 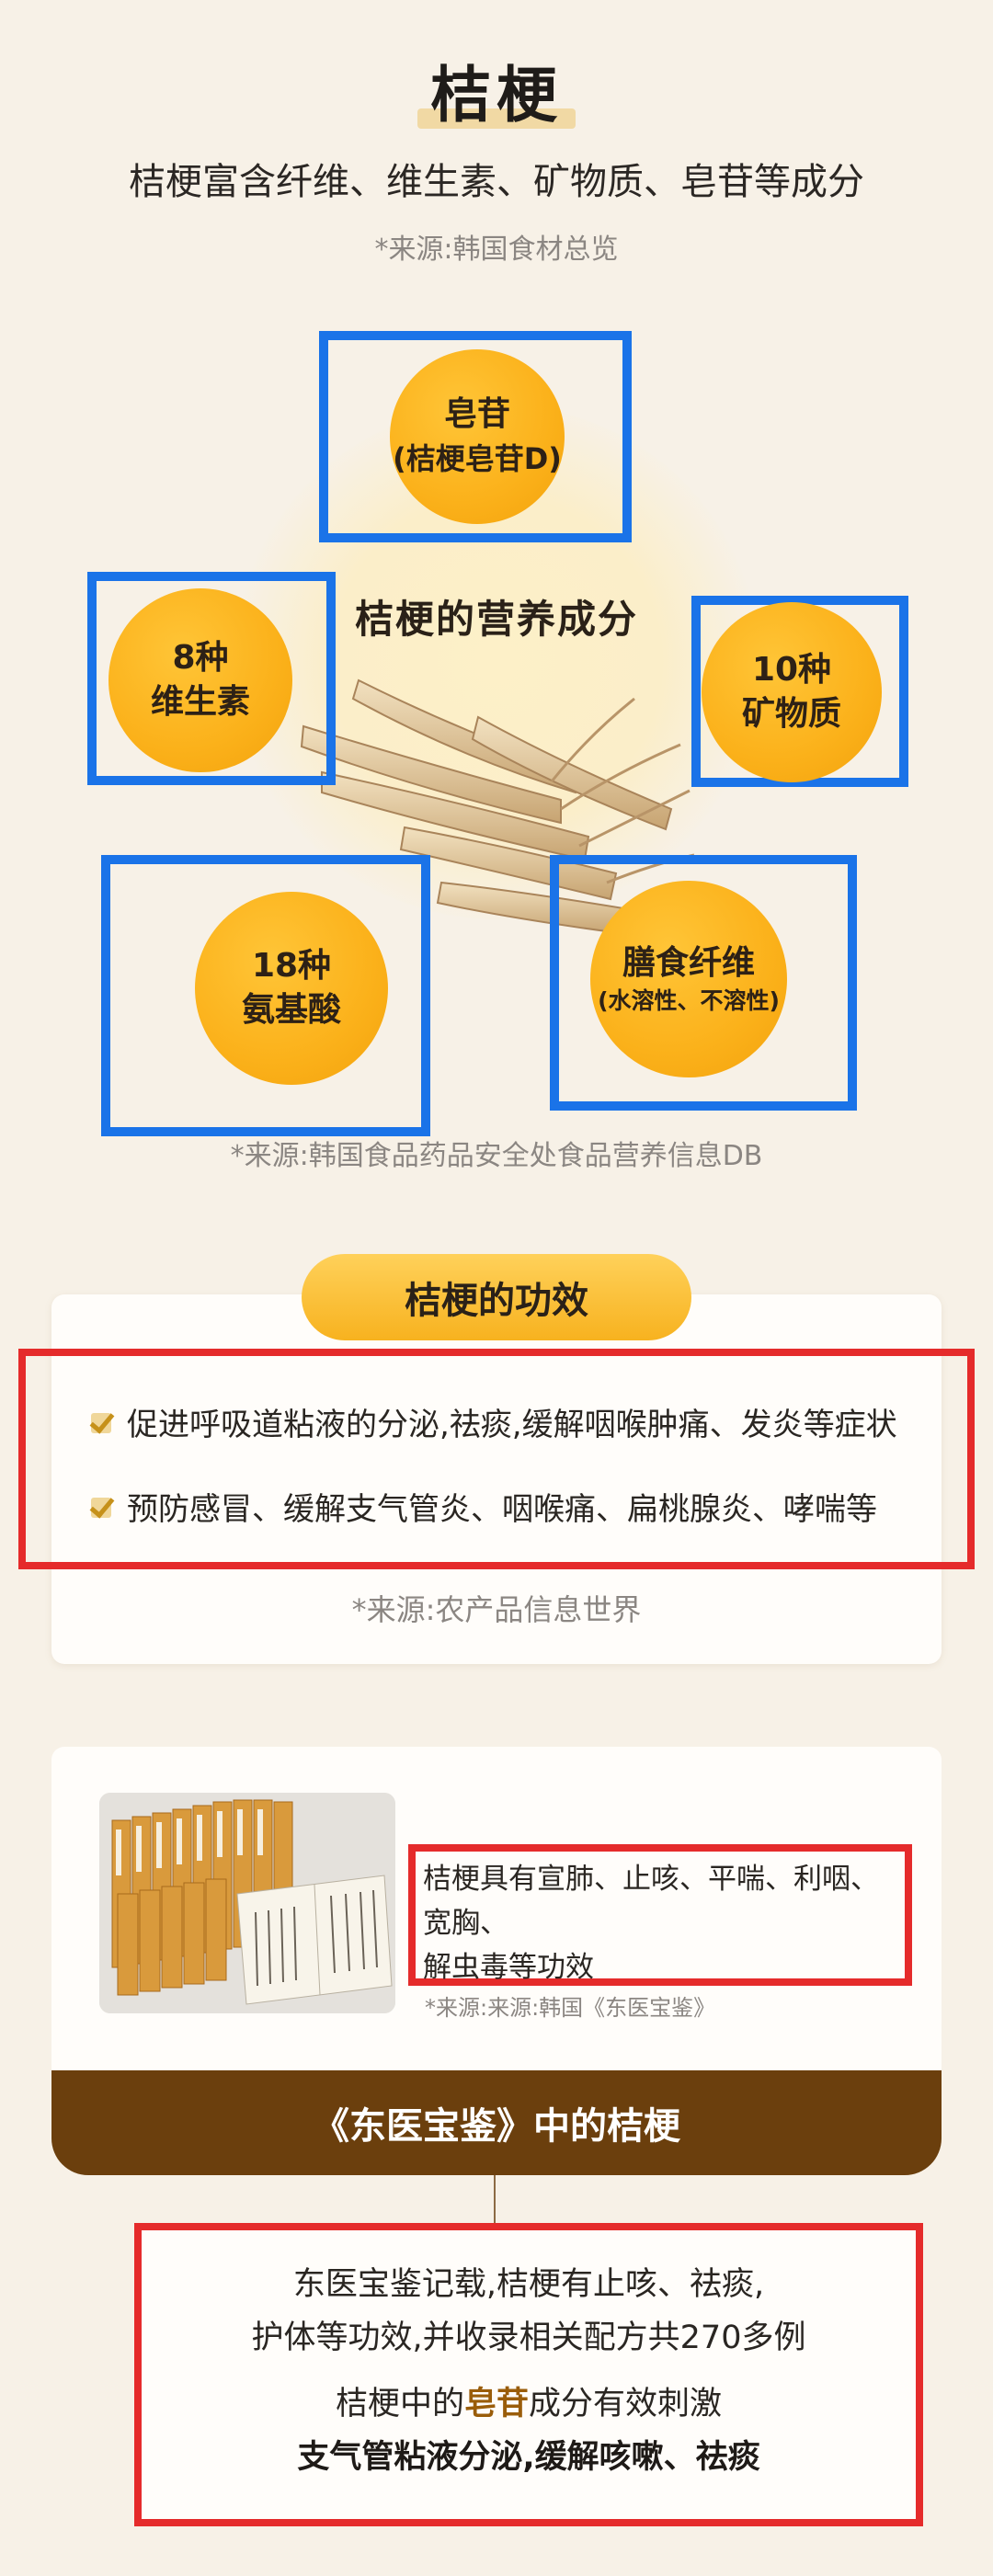 I want to click on nutrient-minerals: 10种 矿物质, so click(x=792, y=692).